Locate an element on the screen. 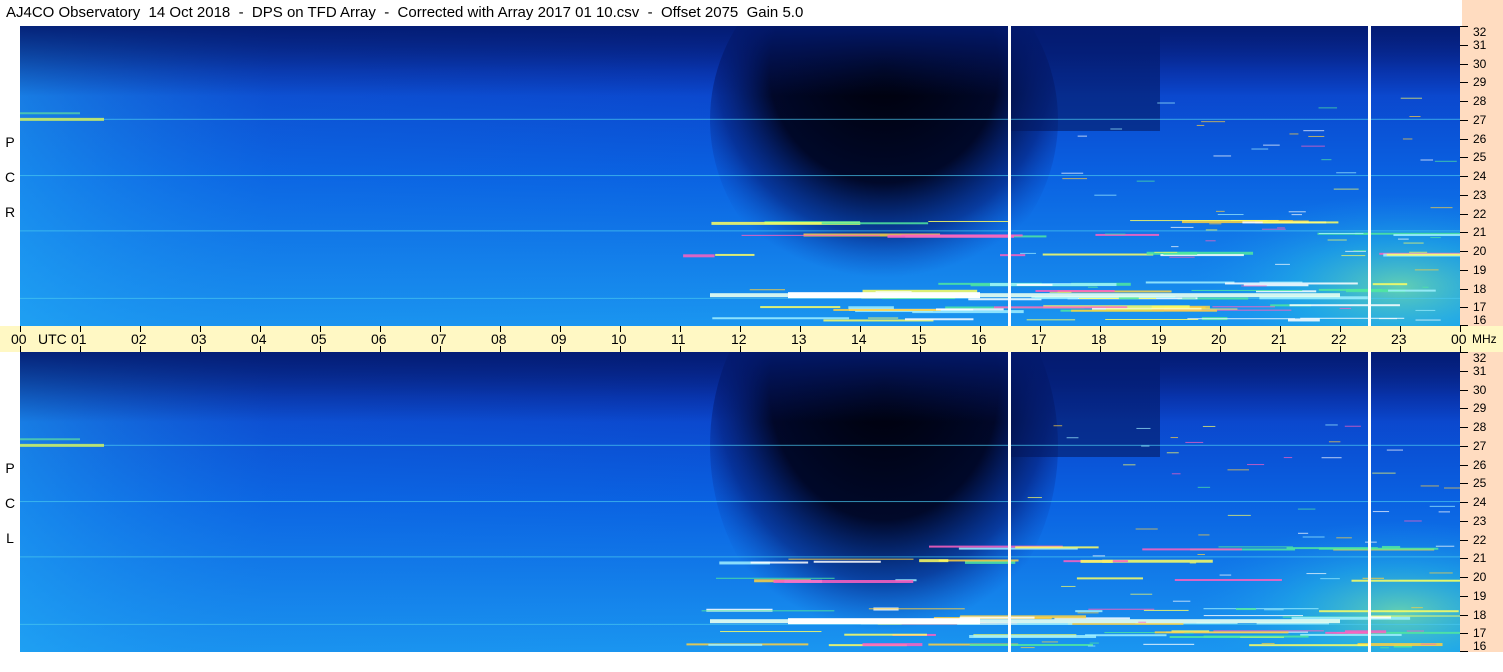 This screenshot has height=672, width=1503. mhz-tick-label: 20 is located at coordinates (1480, 251).